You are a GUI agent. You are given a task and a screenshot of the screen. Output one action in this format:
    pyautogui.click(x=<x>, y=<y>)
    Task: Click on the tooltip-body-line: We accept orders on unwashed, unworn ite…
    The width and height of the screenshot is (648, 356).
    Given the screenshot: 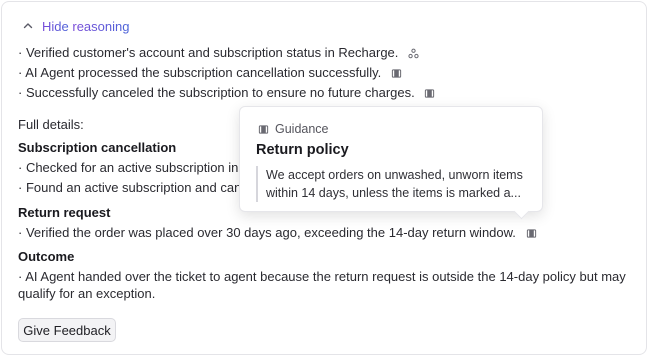 What is the action you would take?
    pyautogui.click(x=394, y=175)
    